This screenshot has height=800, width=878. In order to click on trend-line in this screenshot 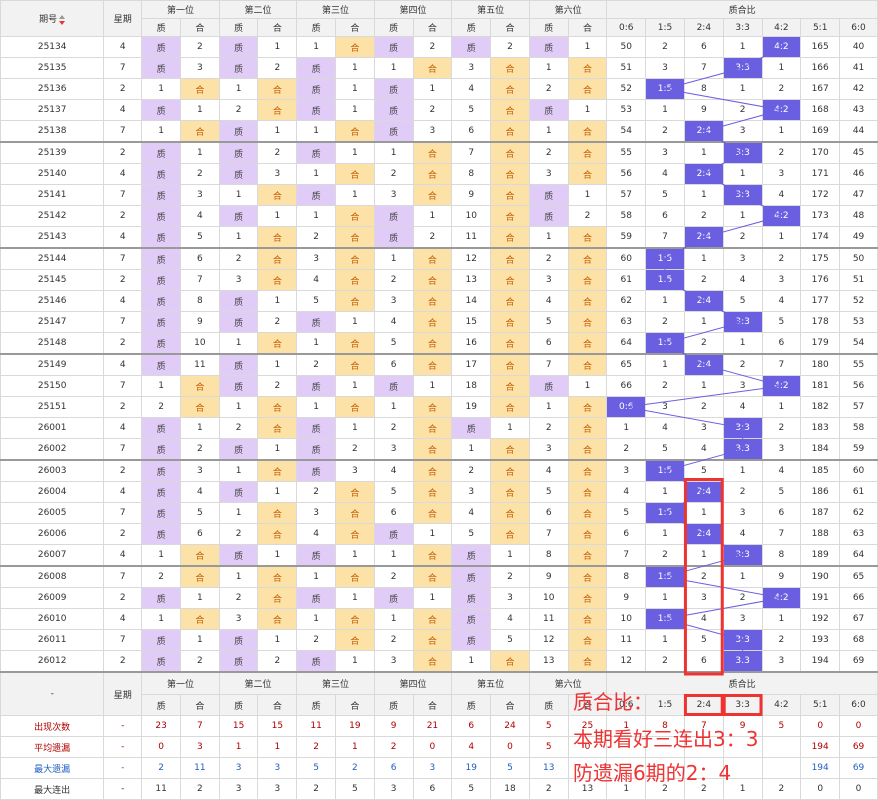, I will do `click(704, 354)`.